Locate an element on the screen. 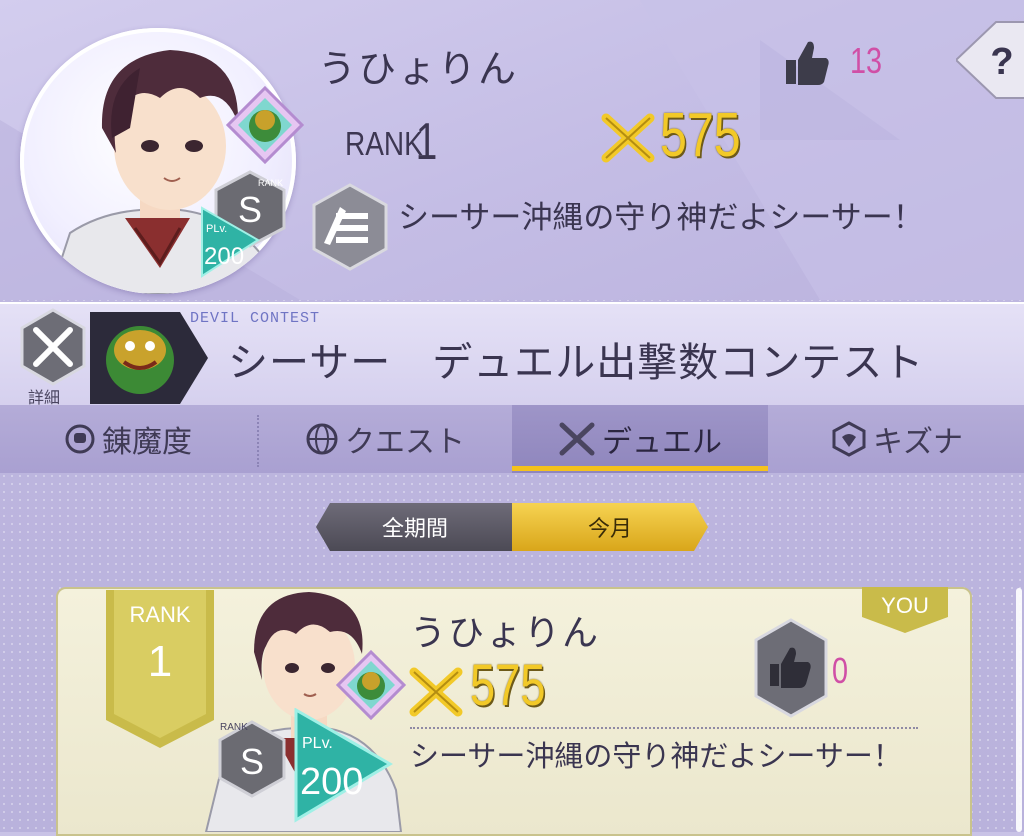  ranking-player-comment: シーサー沖縄の守り神だよシーサー！ is located at coordinates (656, 756).